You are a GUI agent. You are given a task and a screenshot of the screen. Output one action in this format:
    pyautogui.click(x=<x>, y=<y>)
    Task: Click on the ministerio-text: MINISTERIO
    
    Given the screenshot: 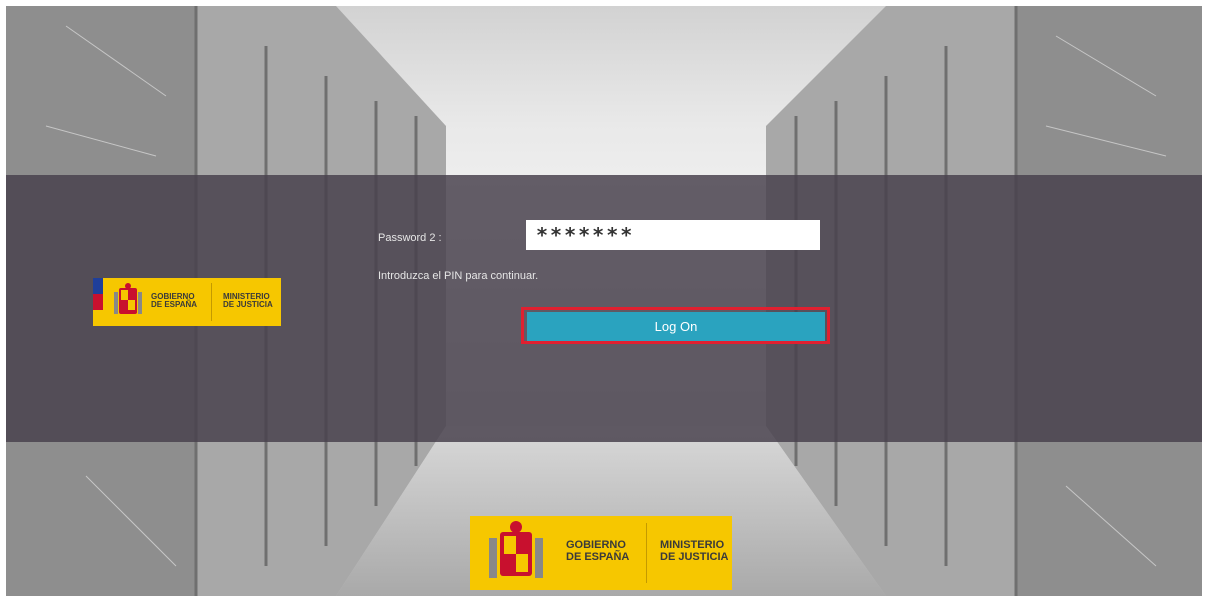 What is the action you would take?
    pyautogui.click(x=692, y=545)
    